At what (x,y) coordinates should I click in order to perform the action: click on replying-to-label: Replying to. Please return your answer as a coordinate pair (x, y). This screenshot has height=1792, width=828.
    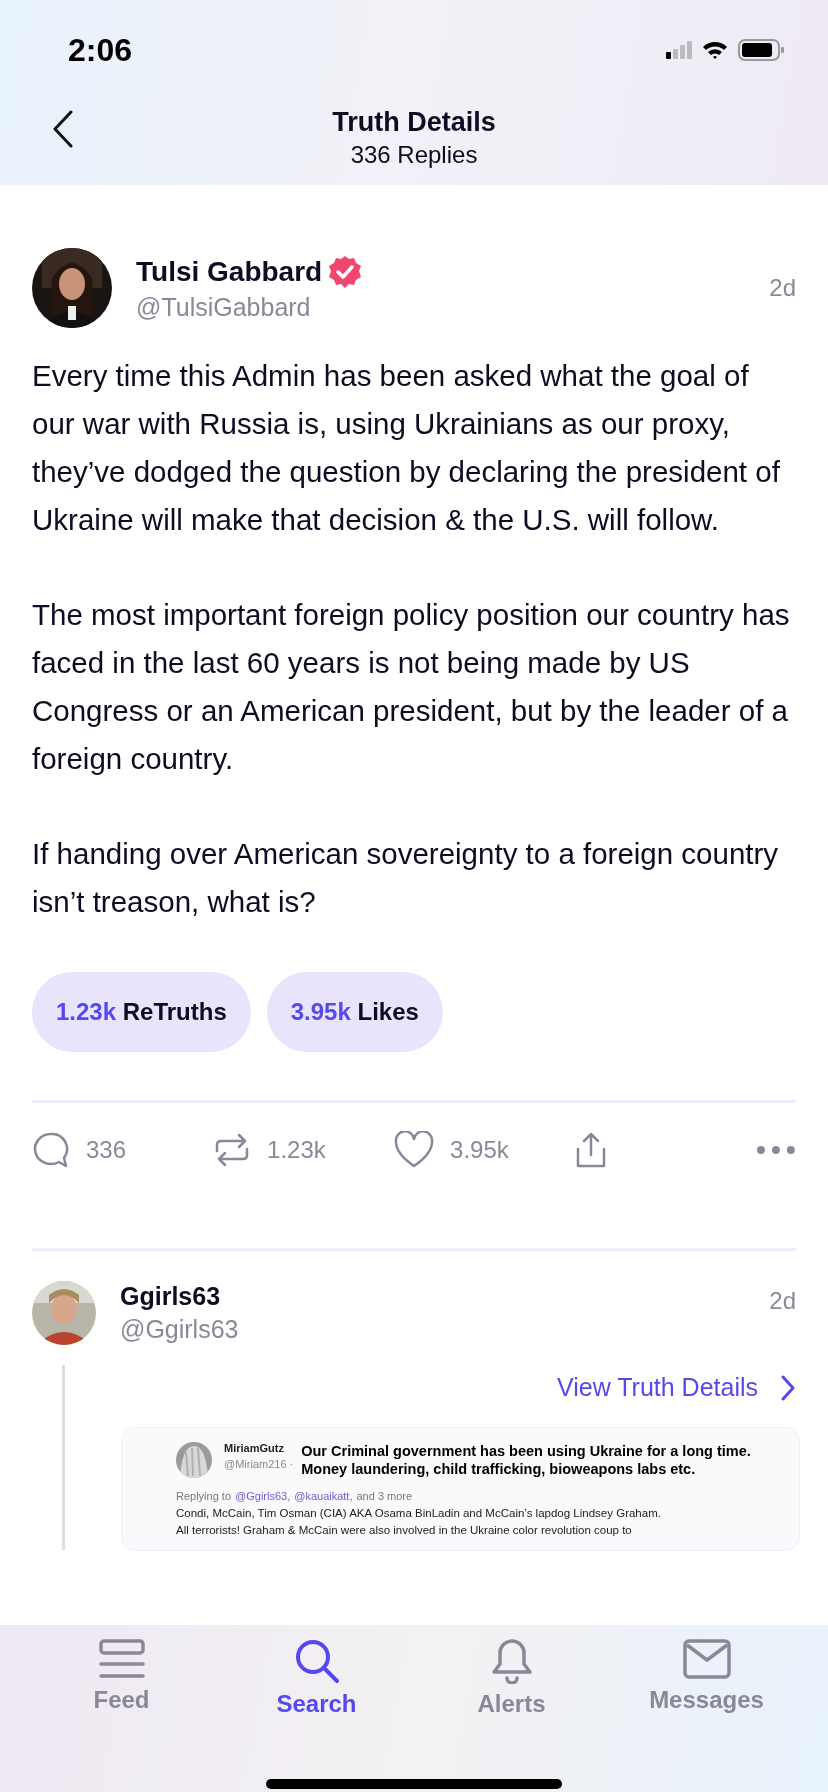
    Looking at the image, I should click on (204, 1496).